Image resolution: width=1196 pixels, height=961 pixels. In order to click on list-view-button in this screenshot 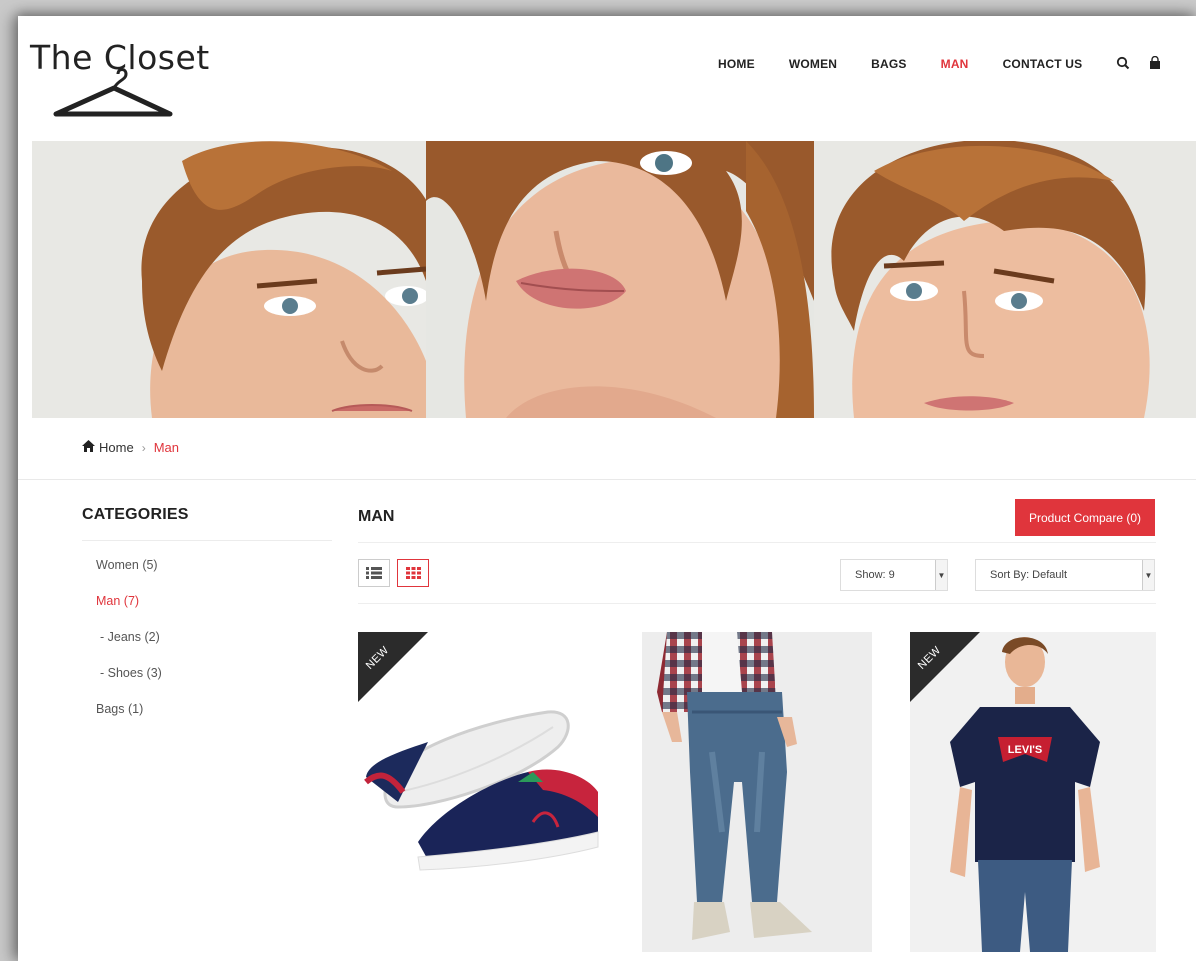, I will do `click(374, 573)`.